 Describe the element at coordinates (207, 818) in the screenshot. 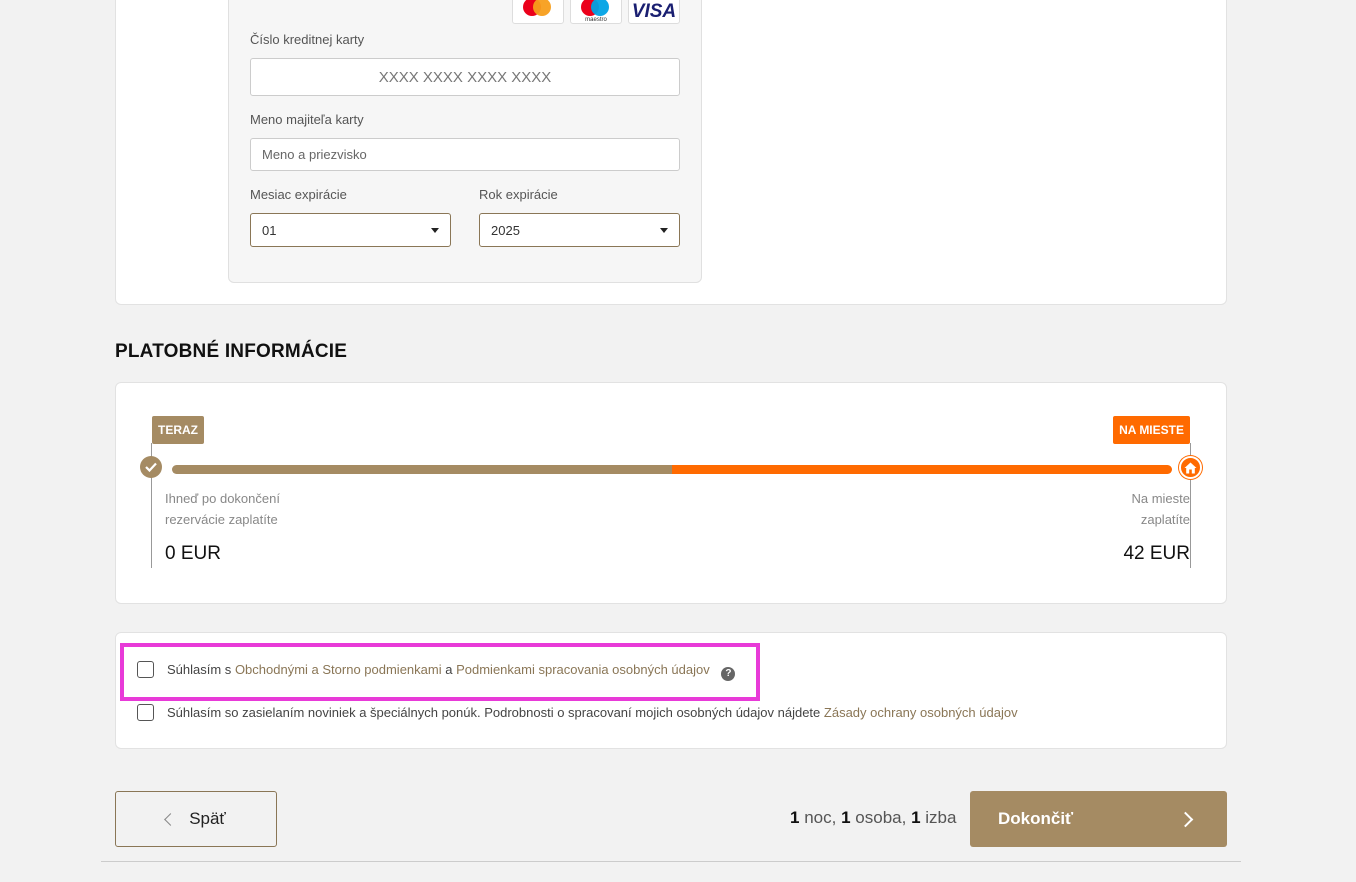

I see `back-button-label: Späť` at that location.